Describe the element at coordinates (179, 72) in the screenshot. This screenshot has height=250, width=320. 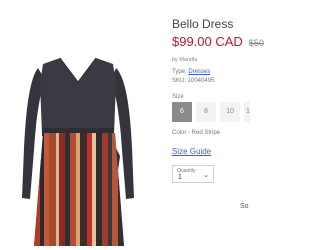
I see `type-label: Type:` at that location.